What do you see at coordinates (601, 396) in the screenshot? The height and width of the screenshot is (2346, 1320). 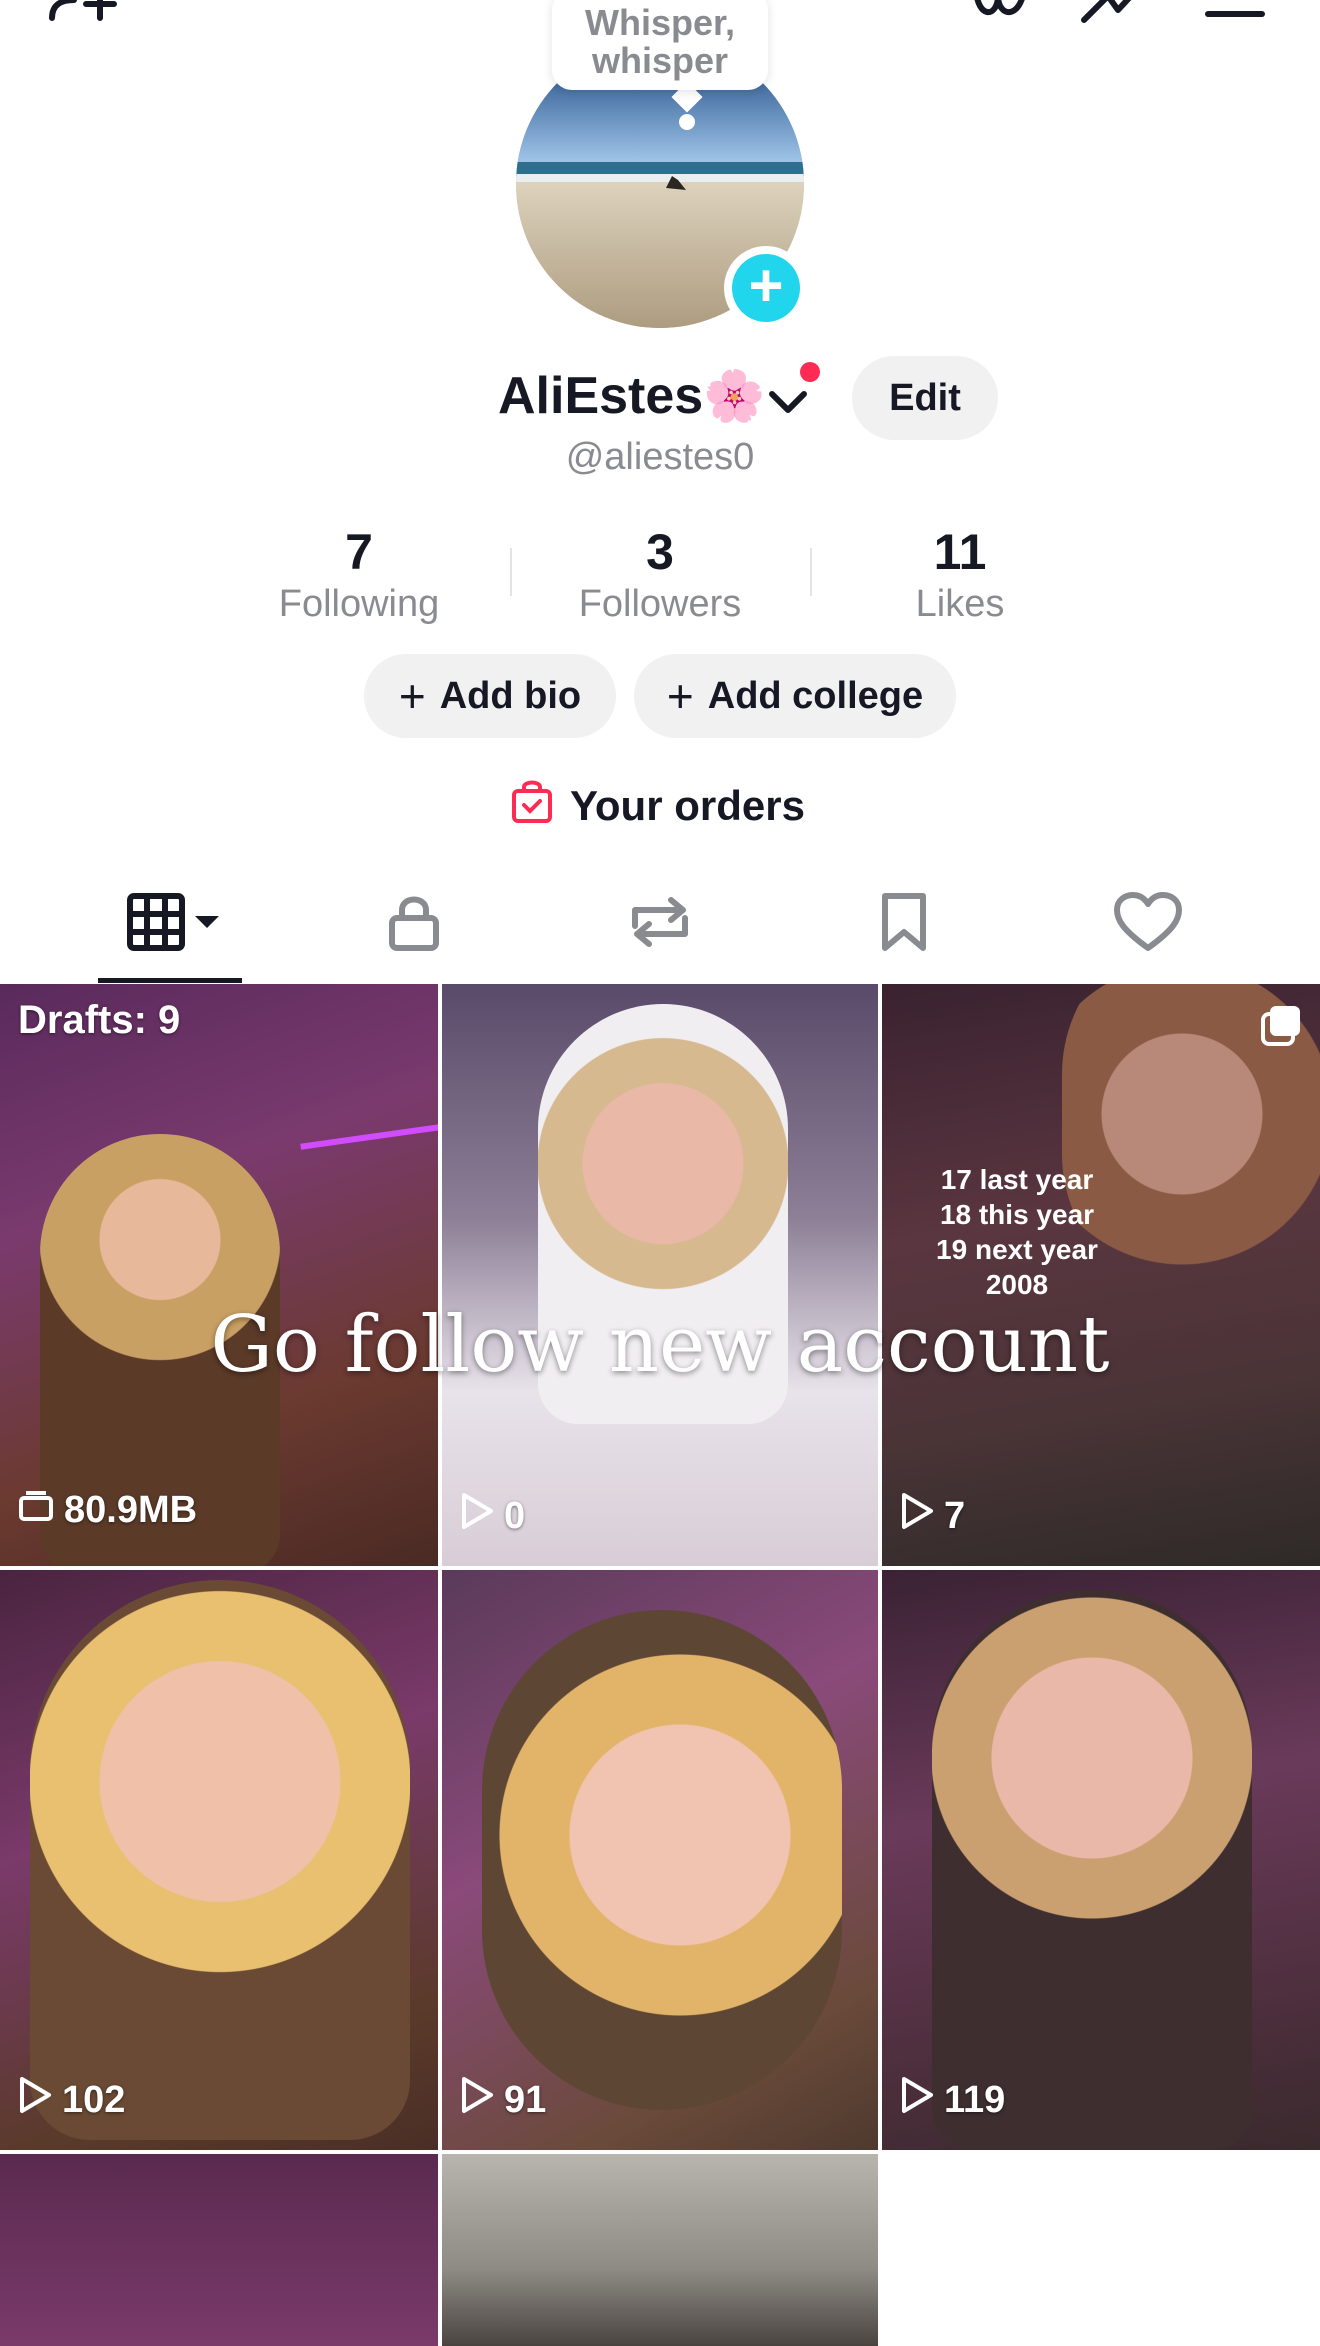 I see `profile-name-text: AliEstes` at bounding box center [601, 396].